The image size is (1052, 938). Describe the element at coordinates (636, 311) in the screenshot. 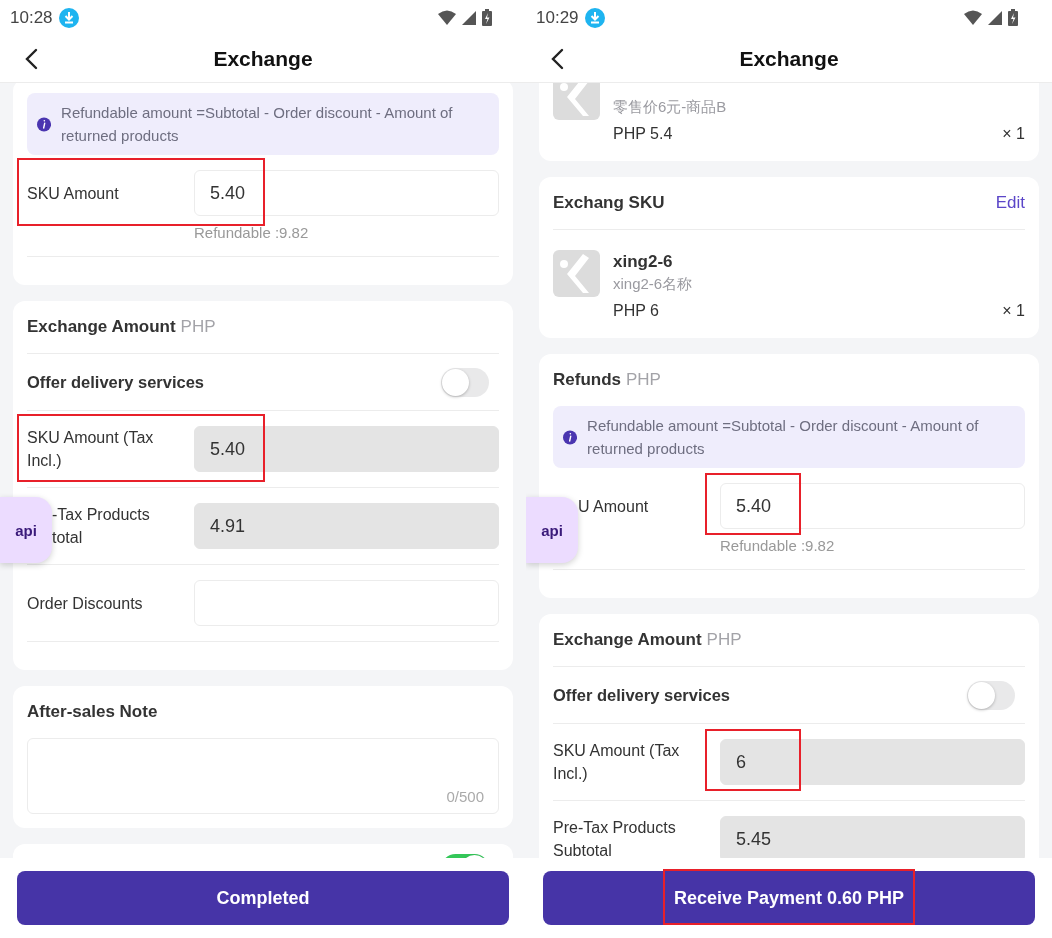

I see `product-price: PHP 6` at that location.